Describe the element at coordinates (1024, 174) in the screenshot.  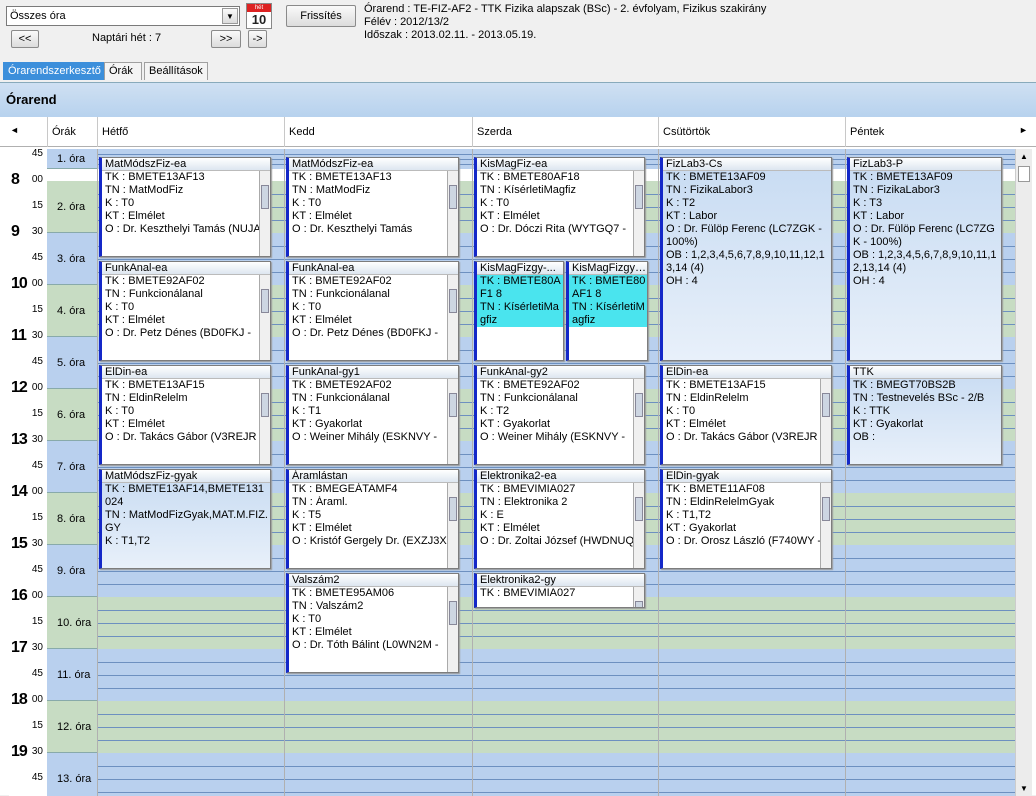
I see `scrollbar-thumb` at that location.